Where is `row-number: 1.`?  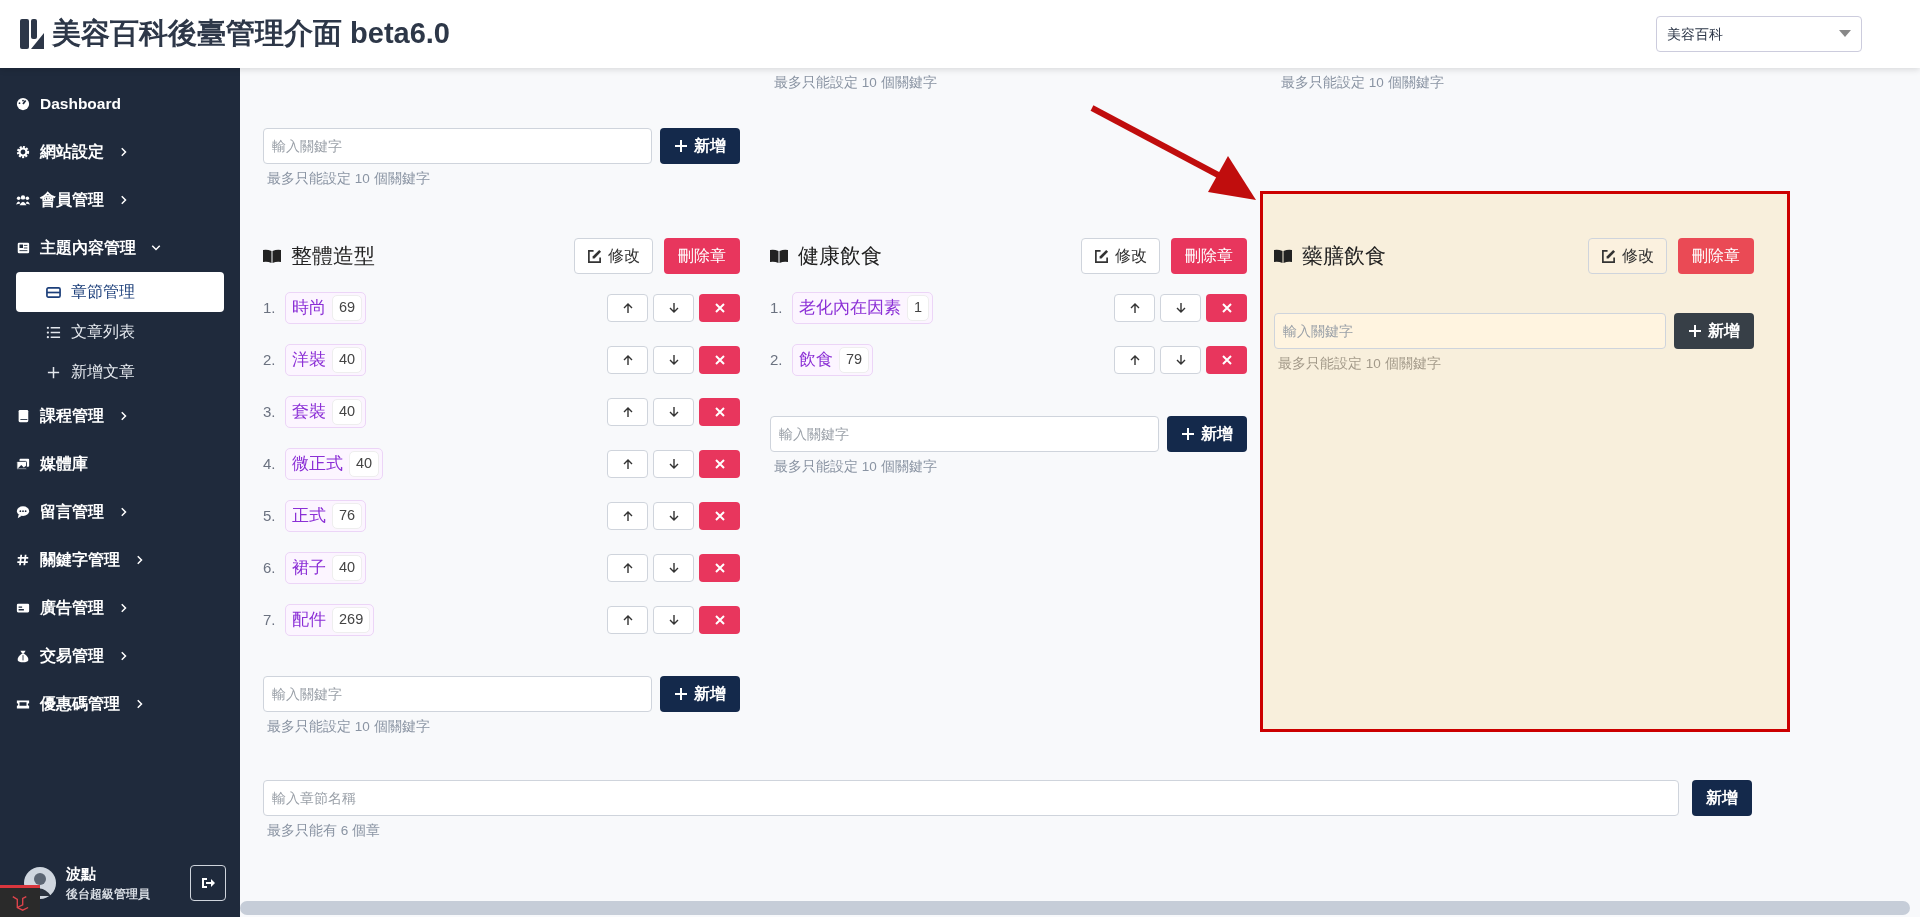
row-number: 1. is located at coordinates (270, 307).